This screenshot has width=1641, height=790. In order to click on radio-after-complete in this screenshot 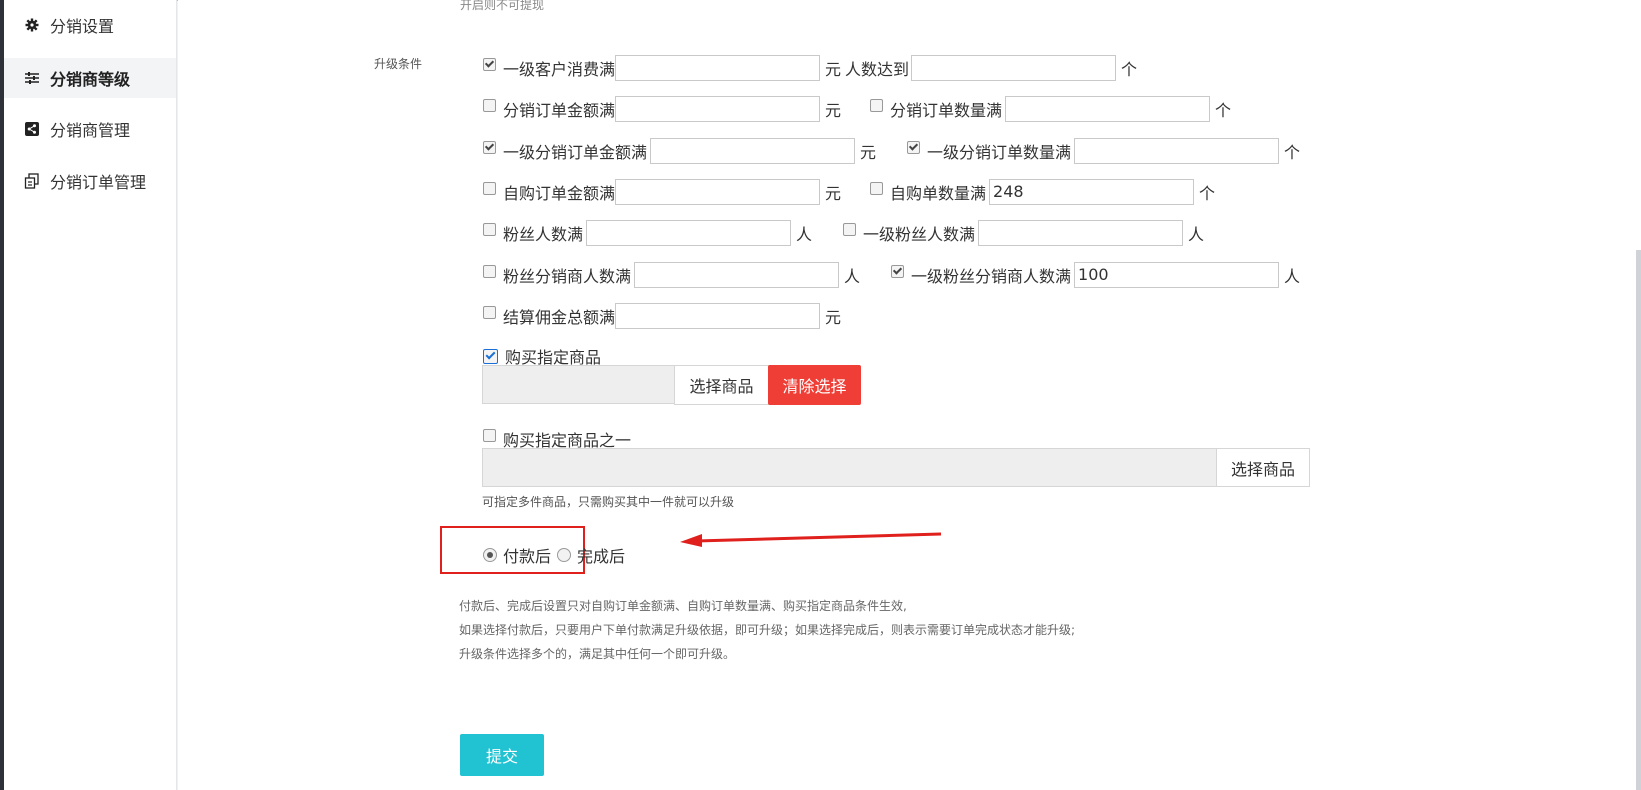, I will do `click(564, 555)`.